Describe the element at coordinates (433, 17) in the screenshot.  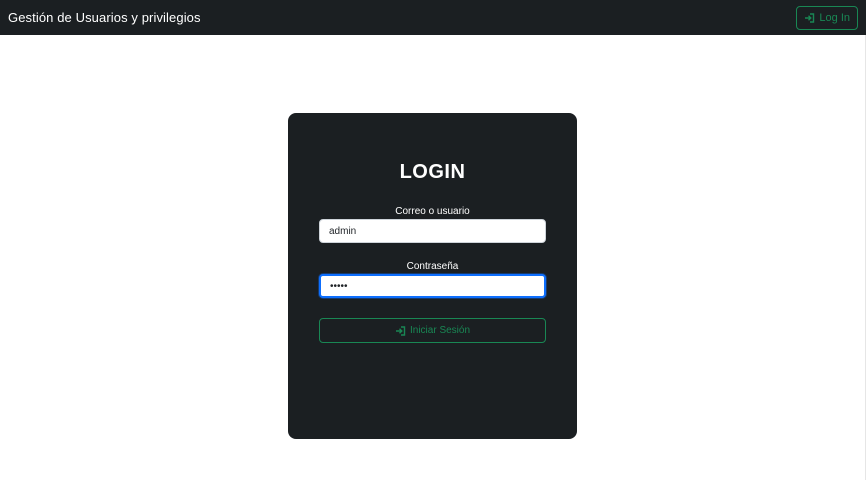
I see `top-navbar: Gestión de Usuarios y privilegios Log In` at that location.